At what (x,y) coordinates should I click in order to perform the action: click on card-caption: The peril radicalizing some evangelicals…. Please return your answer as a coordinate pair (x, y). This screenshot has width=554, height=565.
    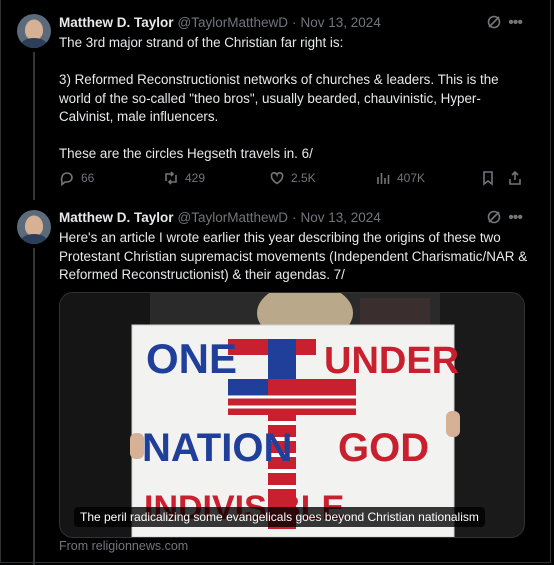
    Looking at the image, I should click on (279, 517).